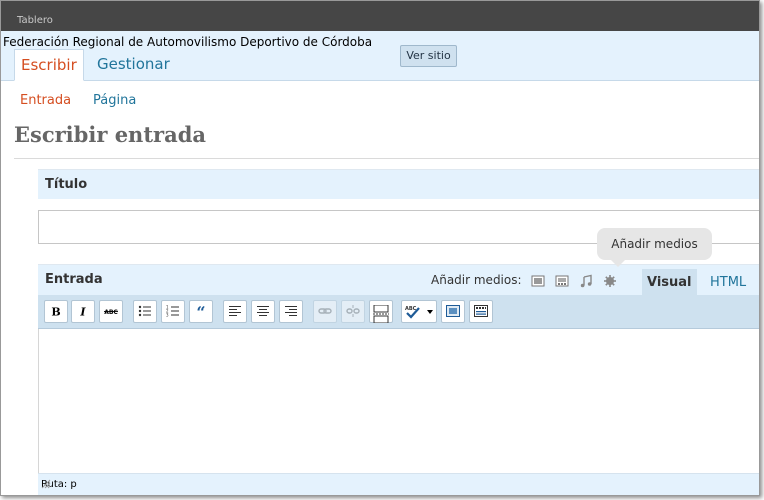  Describe the element at coordinates (353, 311) in the screenshot. I see `unlink-button` at that location.